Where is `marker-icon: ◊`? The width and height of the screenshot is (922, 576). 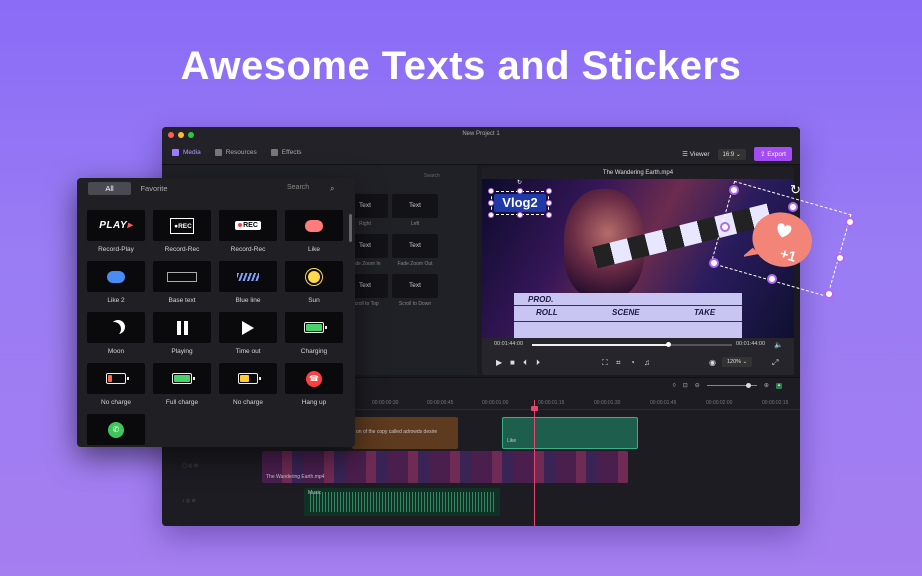
marker-icon: ◊ is located at coordinates (674, 386).